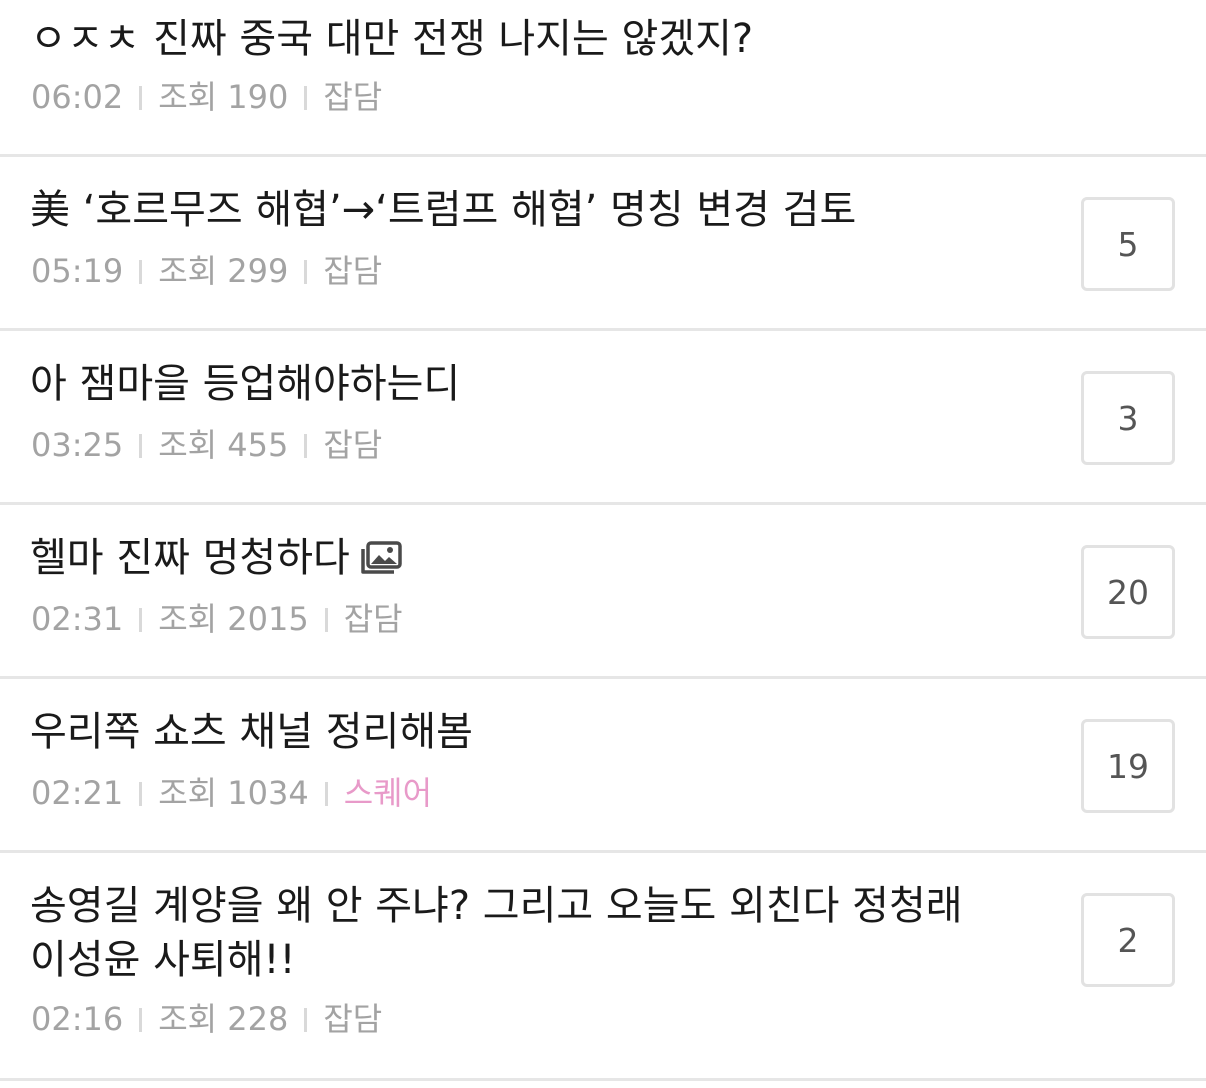 Image resolution: width=1206 pixels, height=1088 pixels. I want to click on comment-count-button: 5, so click(1128, 244).